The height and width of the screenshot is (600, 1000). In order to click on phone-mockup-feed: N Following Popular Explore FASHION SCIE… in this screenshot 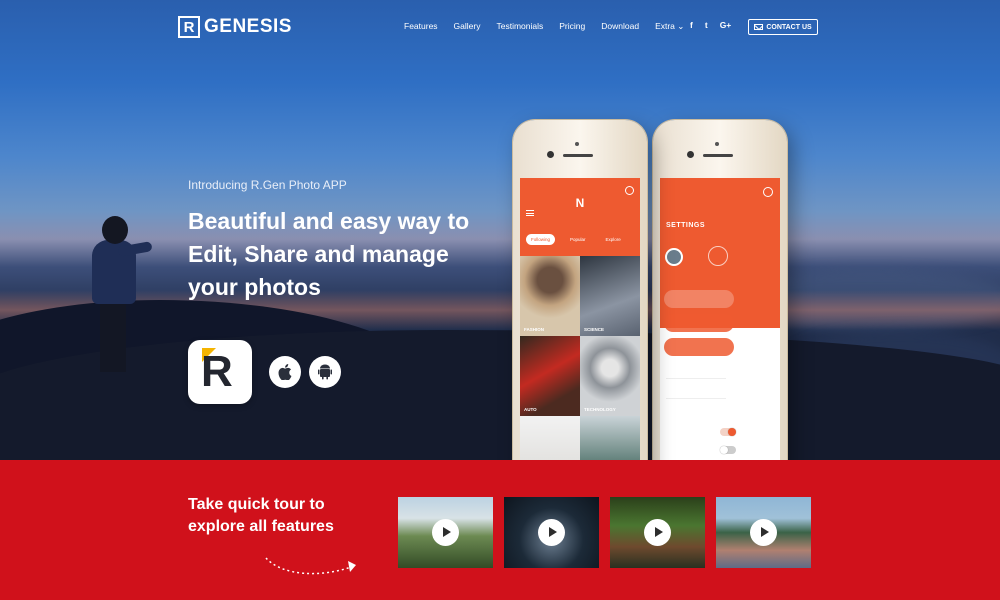, I will do `click(580, 290)`.